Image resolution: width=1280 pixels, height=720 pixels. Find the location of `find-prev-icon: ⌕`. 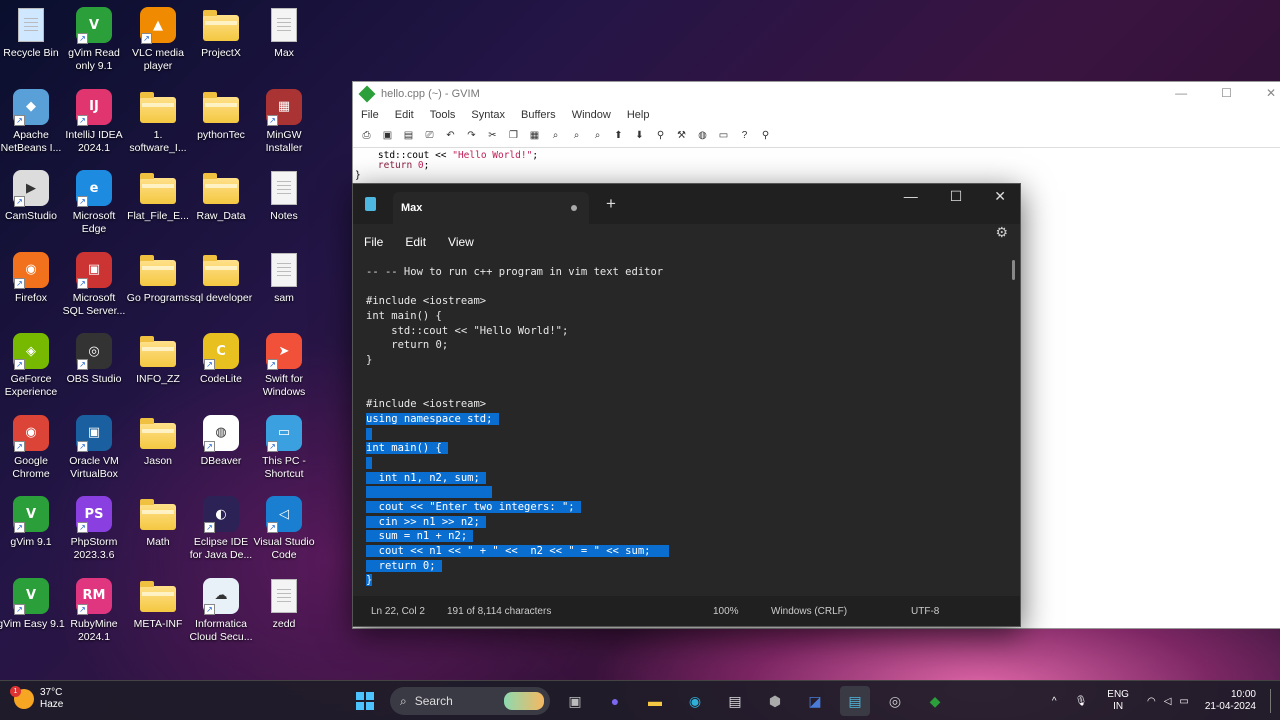

find-prev-icon: ⌕ is located at coordinates (597, 135).